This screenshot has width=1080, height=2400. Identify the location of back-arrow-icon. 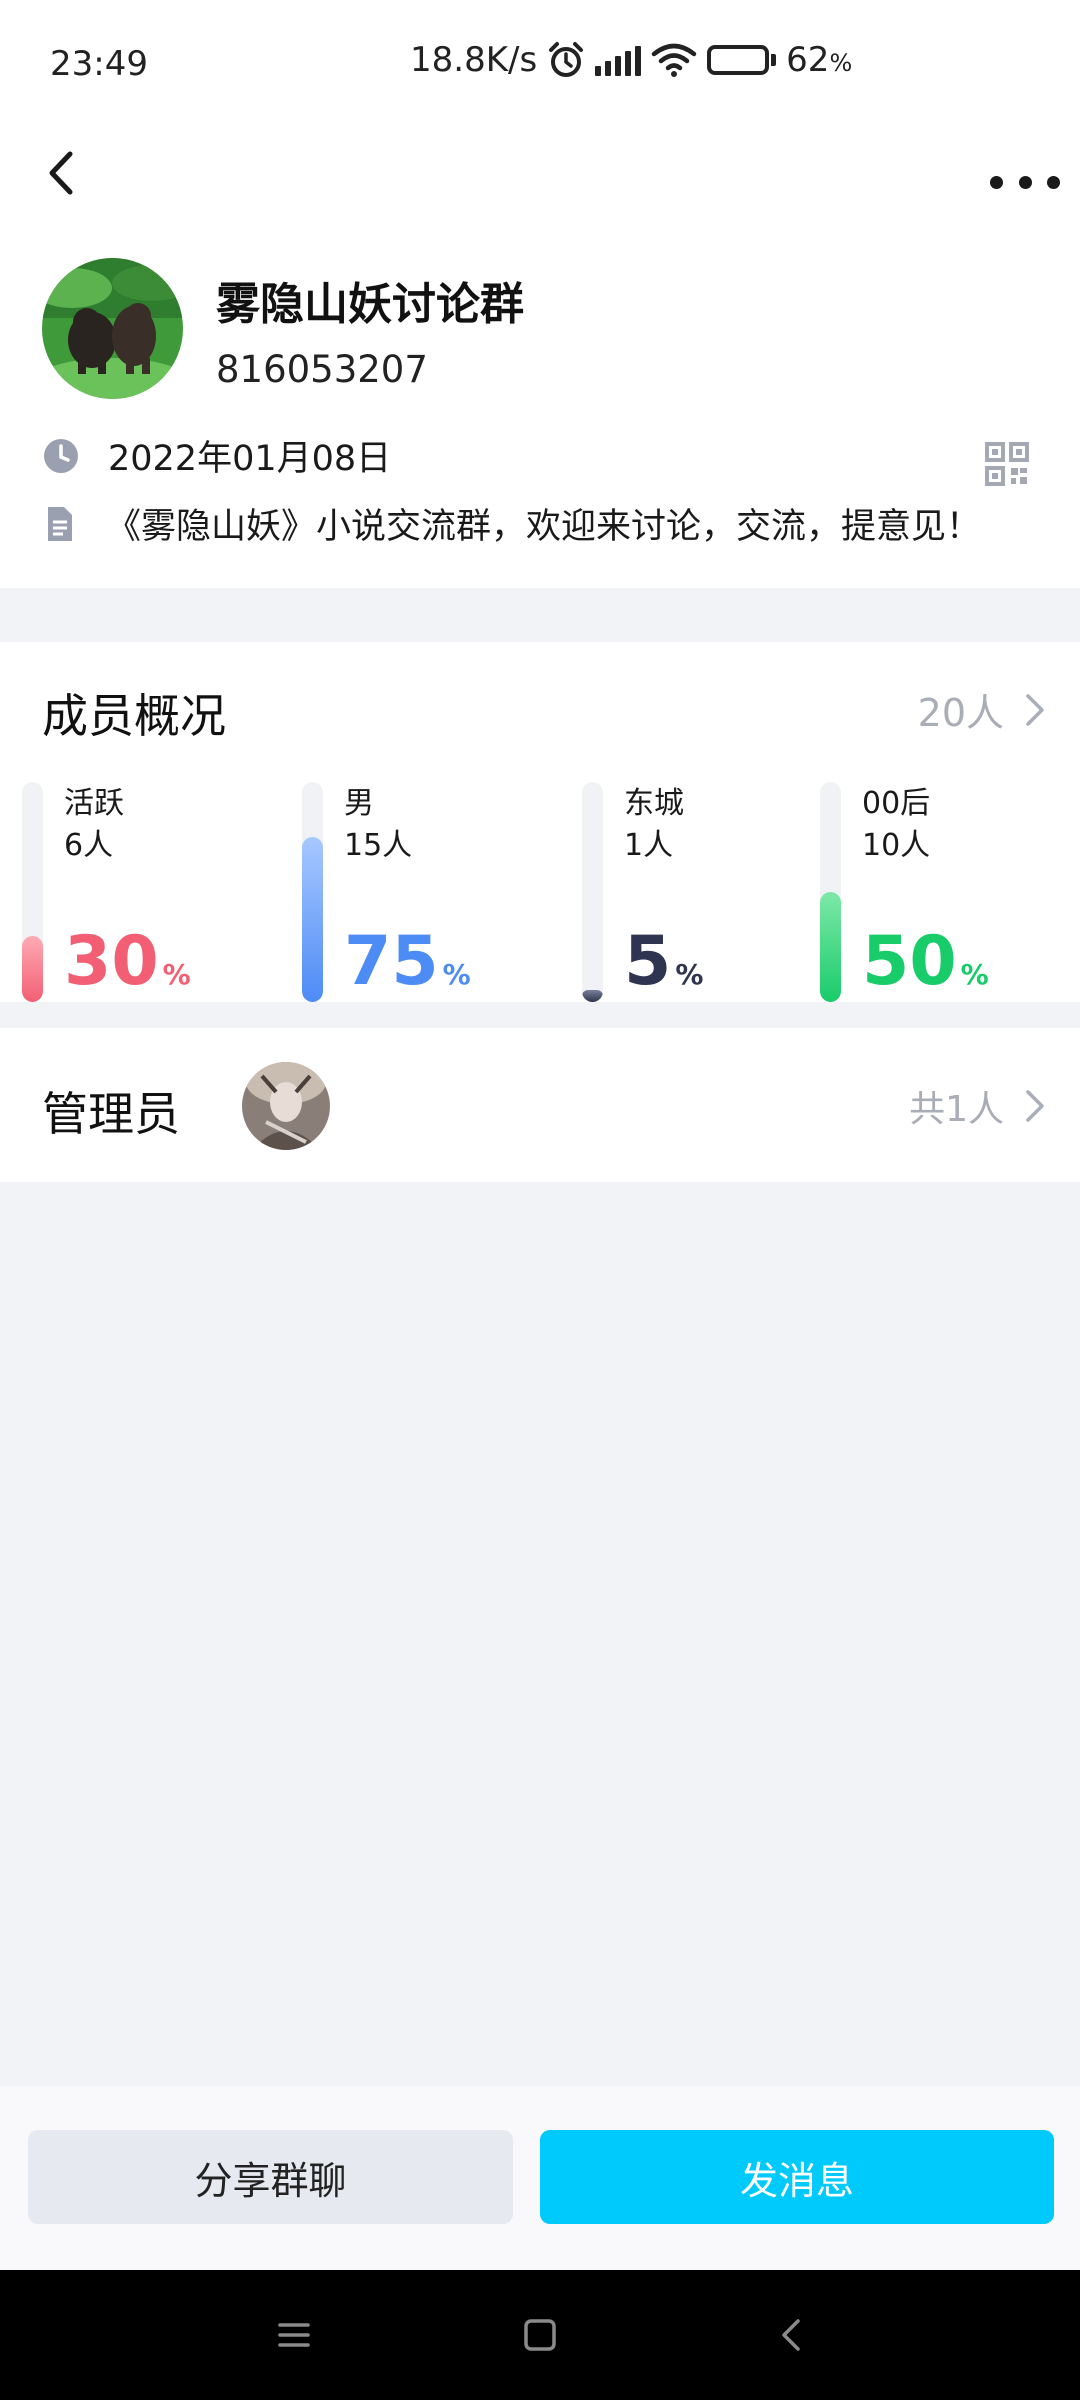
(61, 173).